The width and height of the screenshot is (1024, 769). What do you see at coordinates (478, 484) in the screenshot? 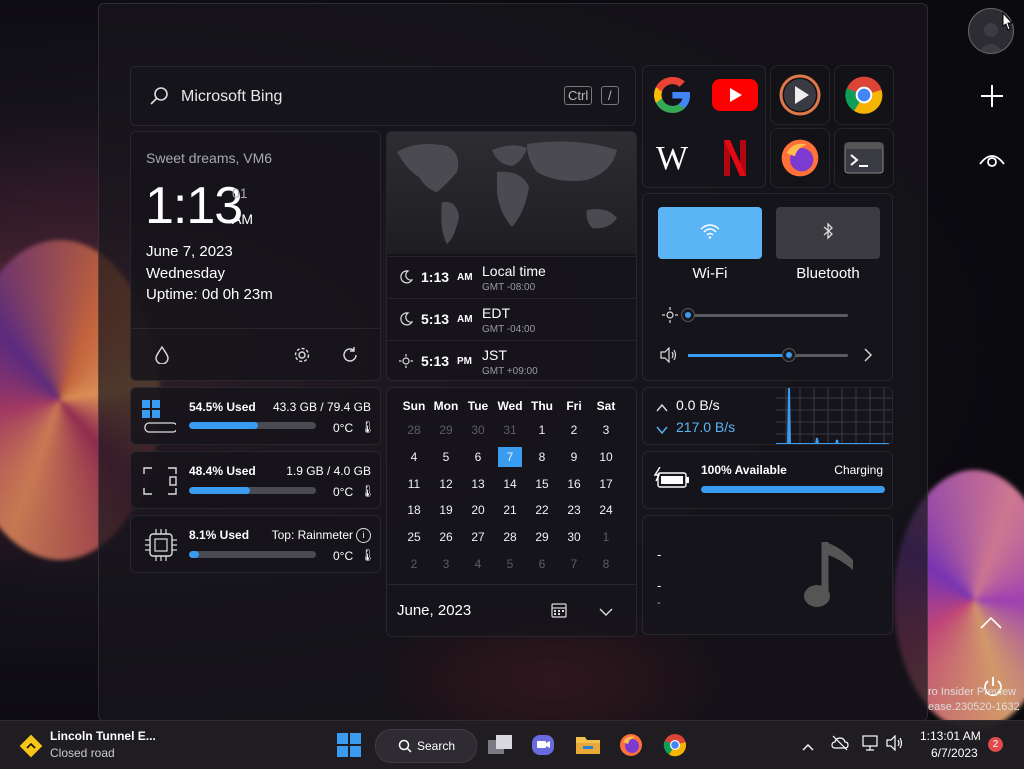
I see `calendar-day: 13` at bounding box center [478, 484].